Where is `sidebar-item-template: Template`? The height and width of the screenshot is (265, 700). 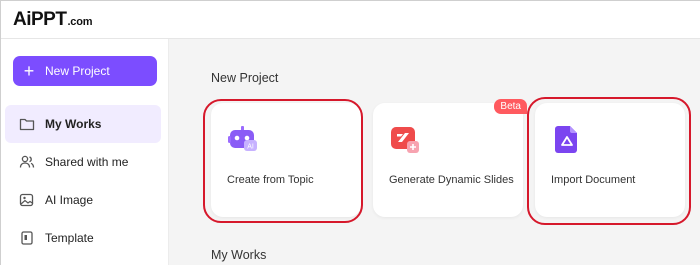 sidebar-item-template: Template is located at coordinates (83, 238).